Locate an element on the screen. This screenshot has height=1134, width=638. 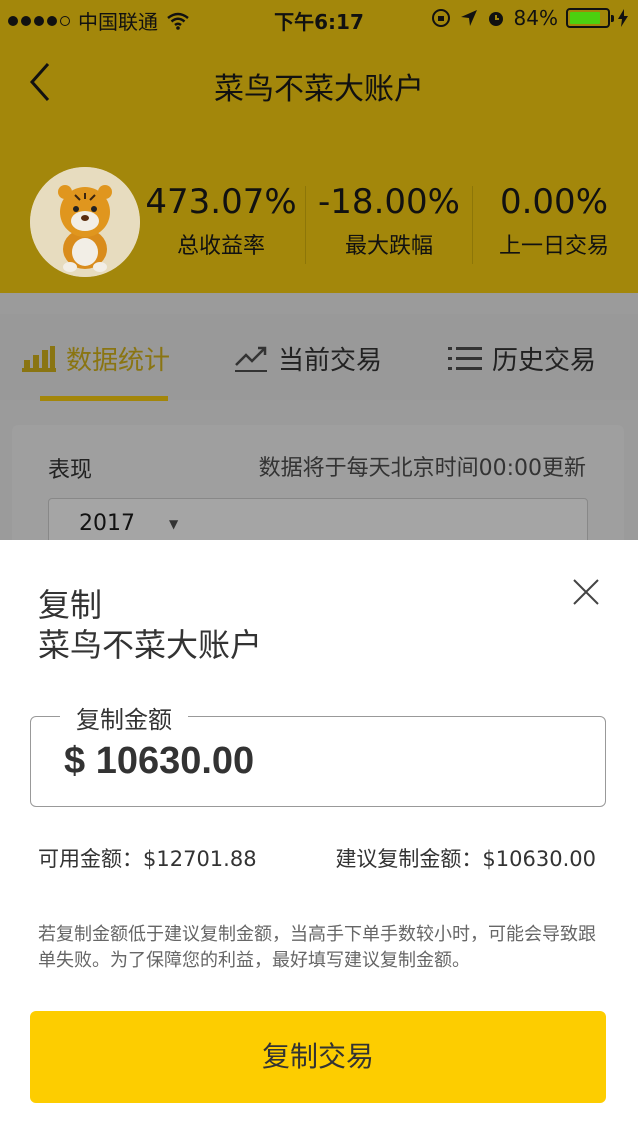
year-value: 2017 is located at coordinates (107, 523).